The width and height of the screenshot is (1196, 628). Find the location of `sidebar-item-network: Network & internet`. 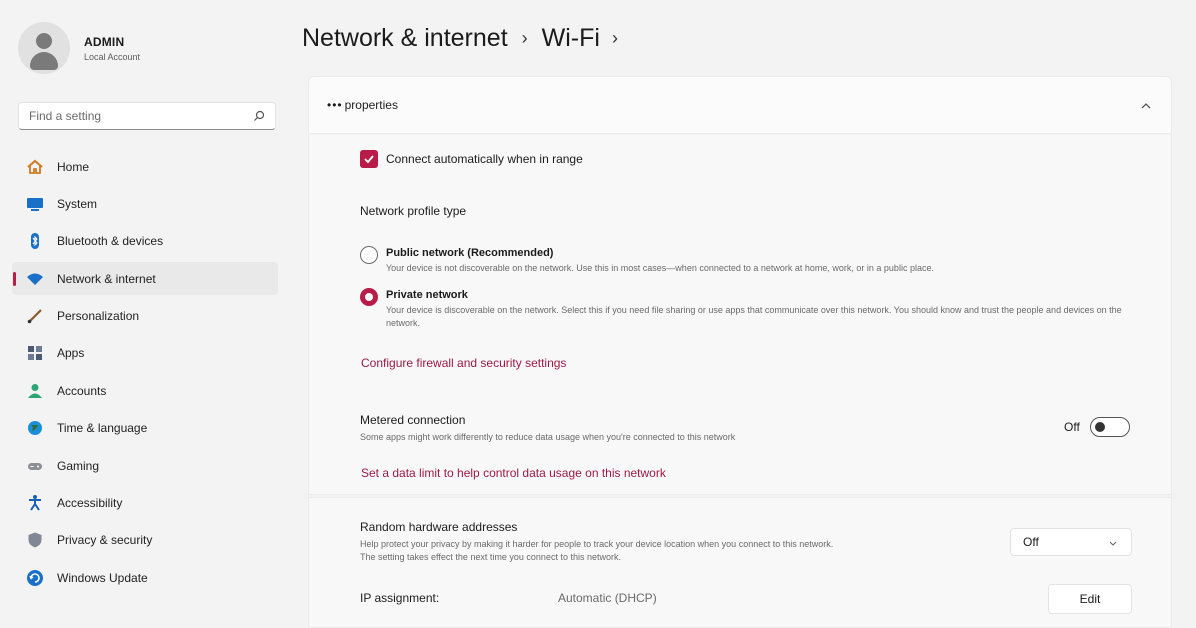

sidebar-item-network: Network & internet is located at coordinates (145, 279).